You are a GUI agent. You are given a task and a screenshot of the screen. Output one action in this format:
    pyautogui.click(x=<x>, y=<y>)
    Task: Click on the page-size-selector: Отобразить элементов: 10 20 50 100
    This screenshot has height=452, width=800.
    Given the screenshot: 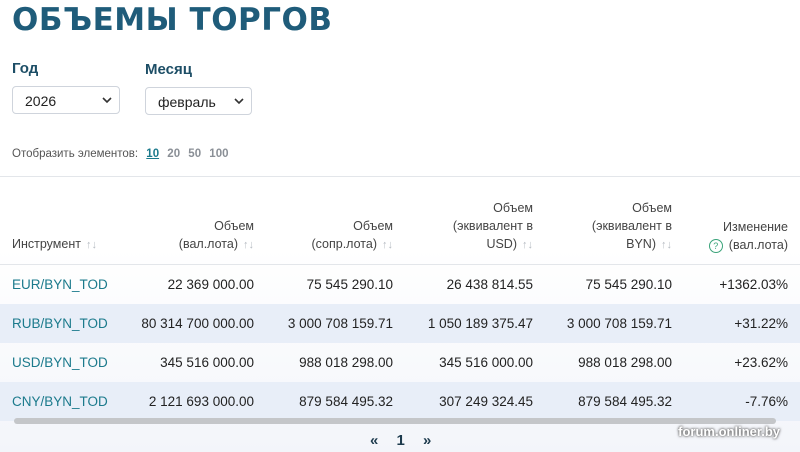 What is the action you would take?
    pyautogui.click(x=120, y=154)
    